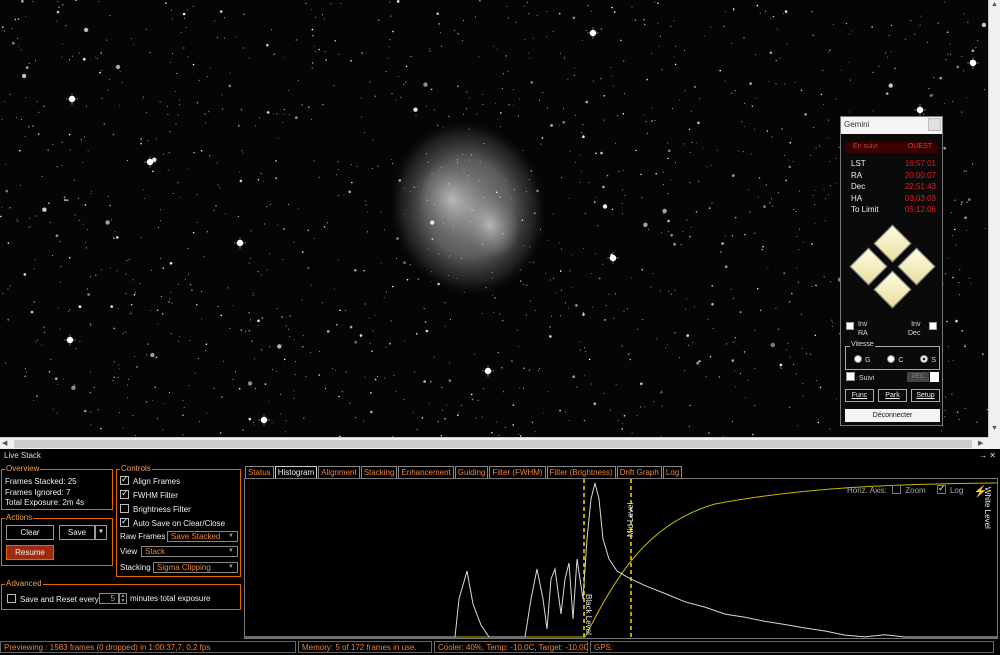 The width and height of the screenshot is (1000, 655). I want to click on scroll-down-icon: ▼, so click(994, 428).